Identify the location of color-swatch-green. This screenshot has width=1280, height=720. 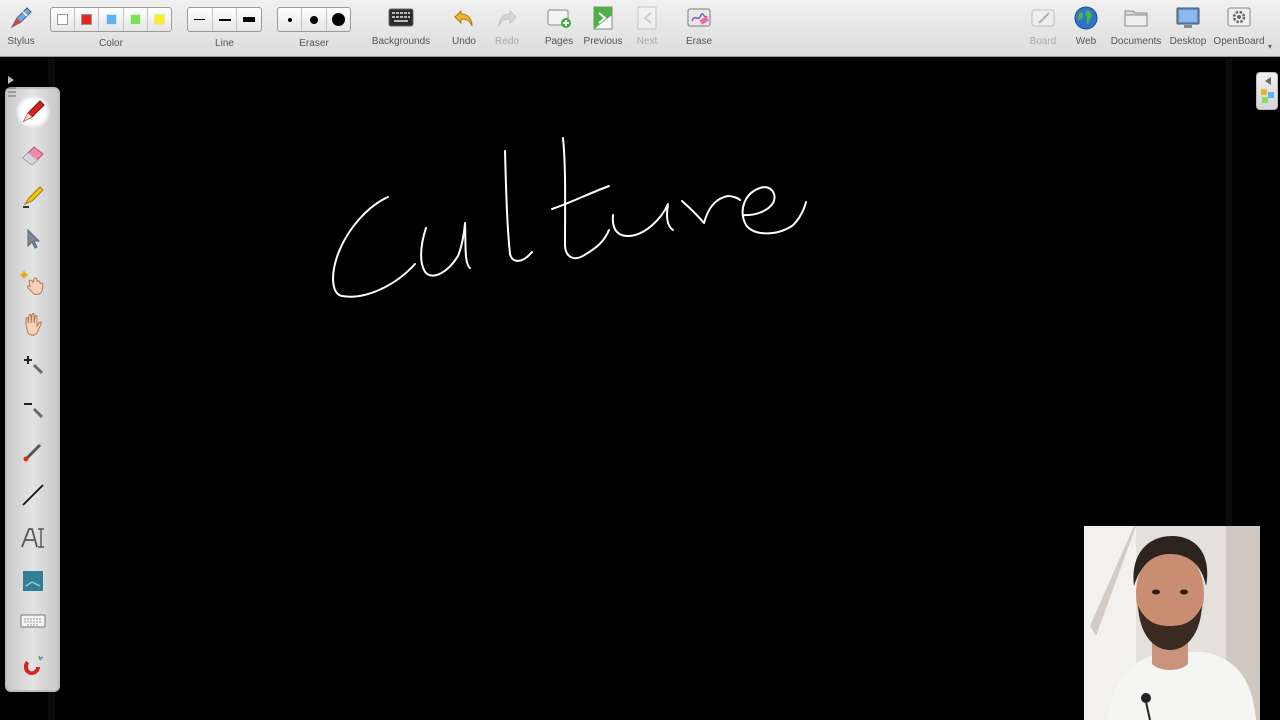
(136, 19).